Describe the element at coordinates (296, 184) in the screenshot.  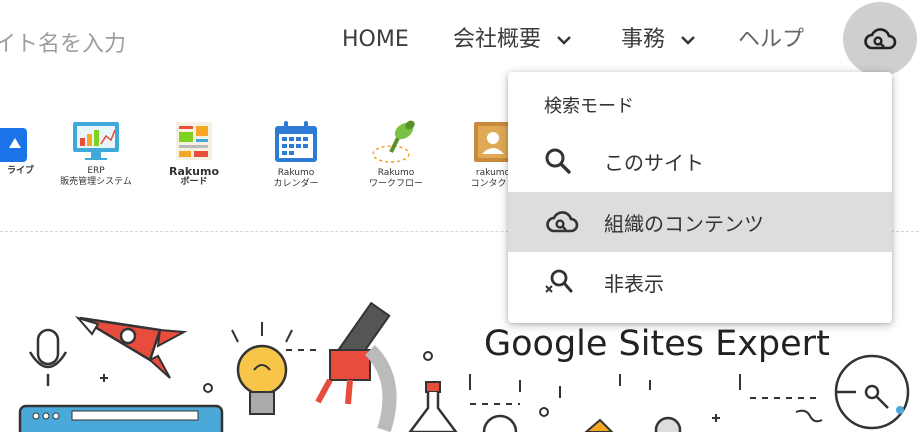
I see `app-sublabel: カレンダー` at that location.